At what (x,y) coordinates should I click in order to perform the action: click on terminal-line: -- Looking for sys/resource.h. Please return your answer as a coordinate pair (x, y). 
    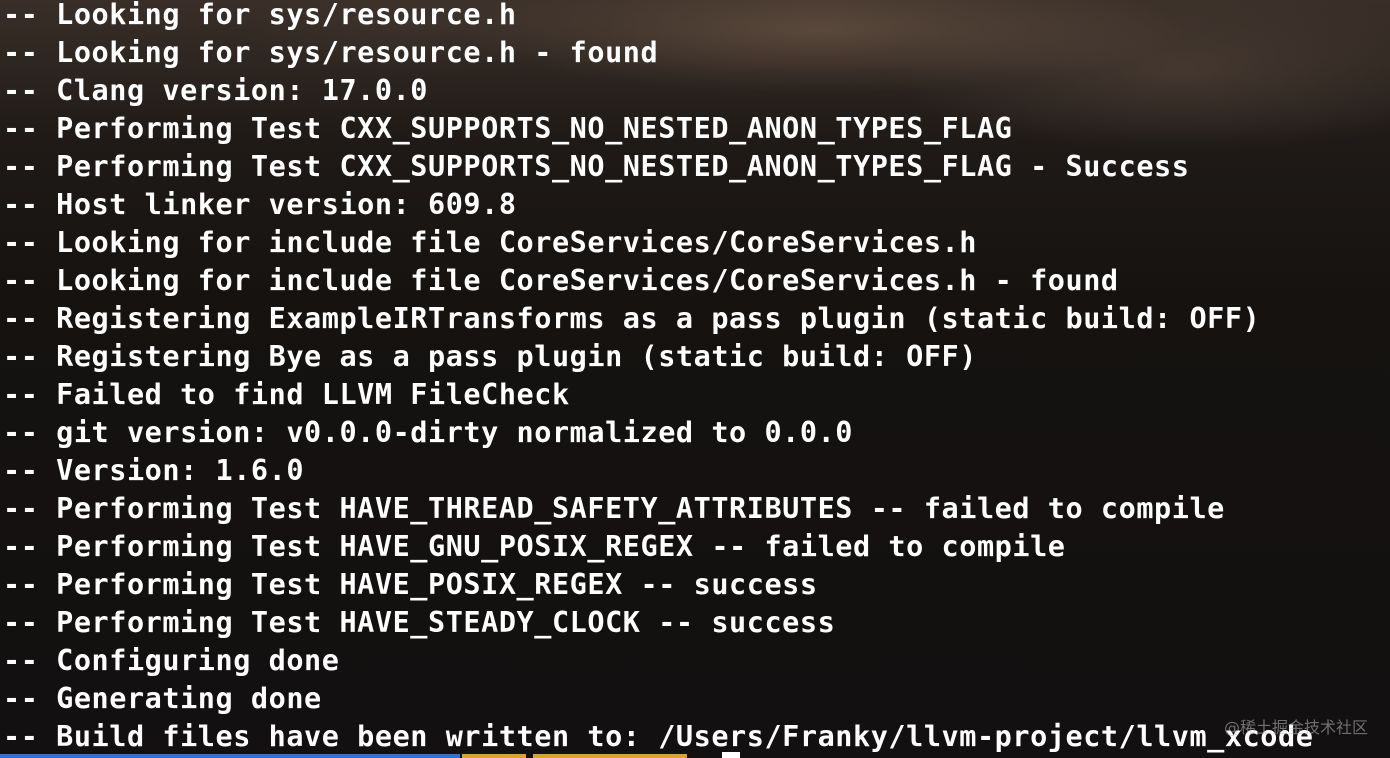
    Looking at the image, I should click on (260, 15).